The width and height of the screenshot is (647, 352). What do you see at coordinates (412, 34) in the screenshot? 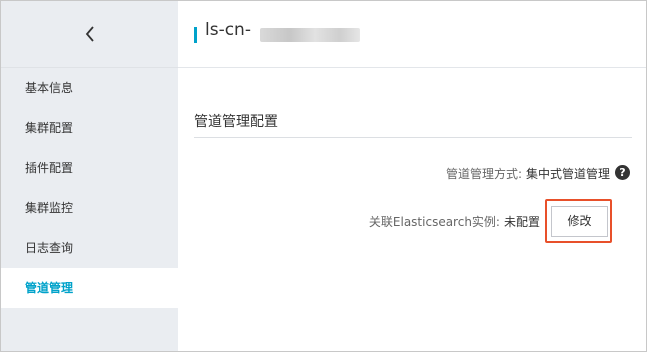
I see `page-header: ls-cn-` at bounding box center [412, 34].